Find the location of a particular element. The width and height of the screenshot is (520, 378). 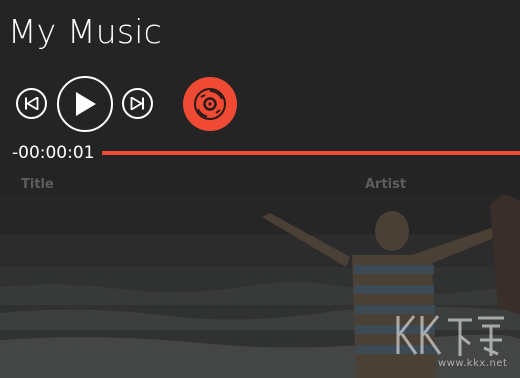

play-button is located at coordinates (85, 104).